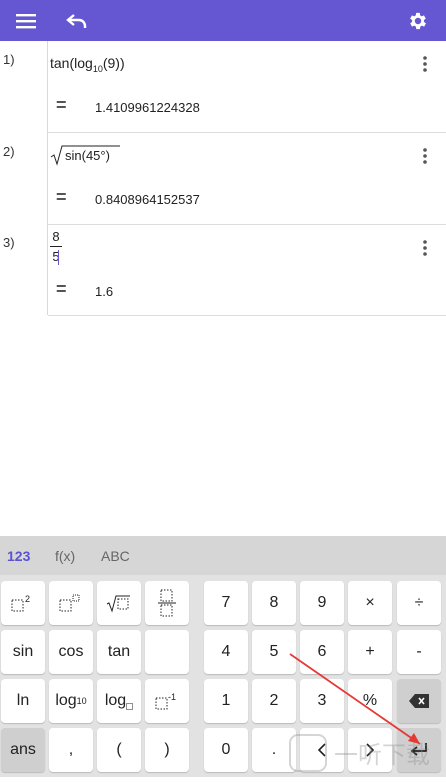 The height and width of the screenshot is (784, 446). I want to click on watermark-logo: 一听下载, so click(366, 753).